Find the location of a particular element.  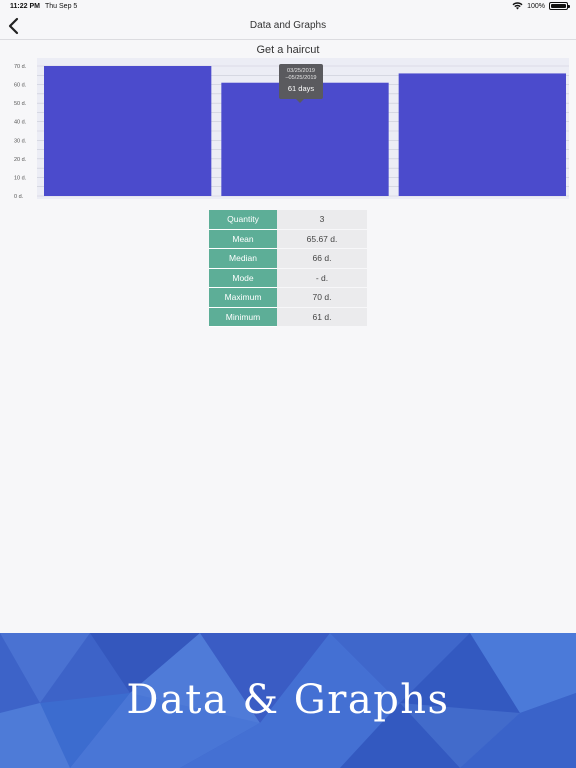

battery-percent: 100% is located at coordinates (536, 6).